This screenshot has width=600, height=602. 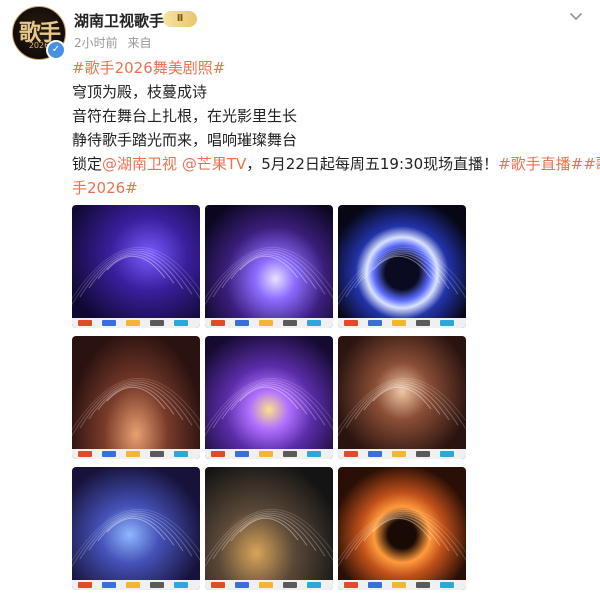 I want to click on post-line: 静待歌手踏光而来，唱响璀璨舞台, so click(x=332, y=140).